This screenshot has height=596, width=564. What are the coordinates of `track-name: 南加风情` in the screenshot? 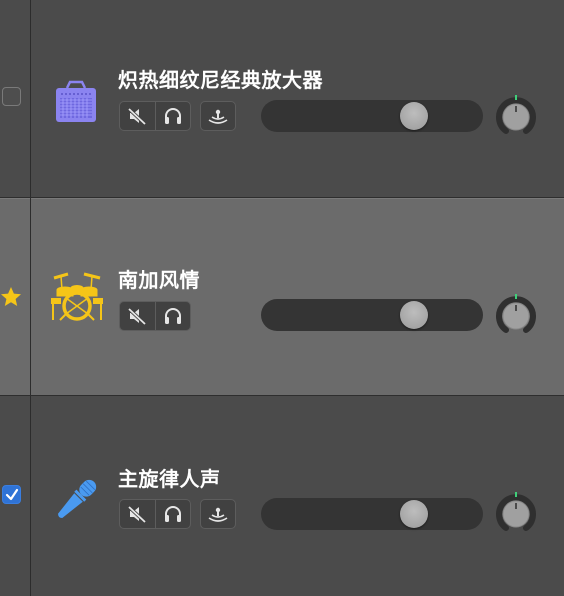 It's located at (159, 280).